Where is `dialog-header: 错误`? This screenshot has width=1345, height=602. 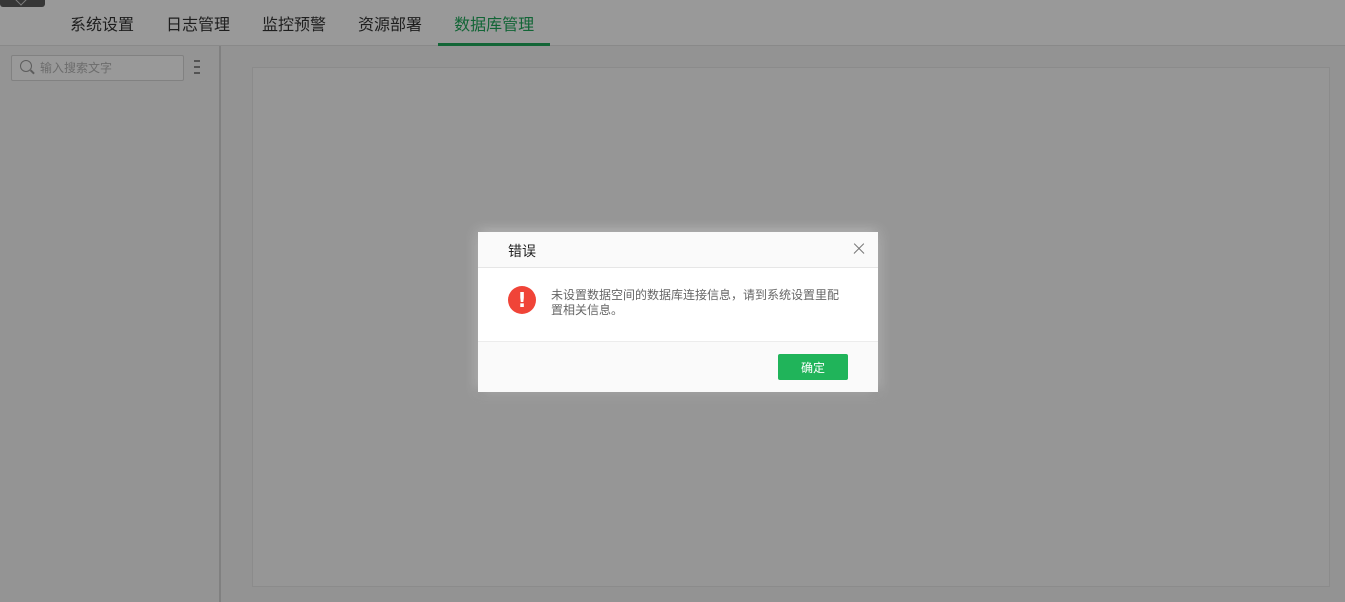 dialog-header: 错误 is located at coordinates (678, 250).